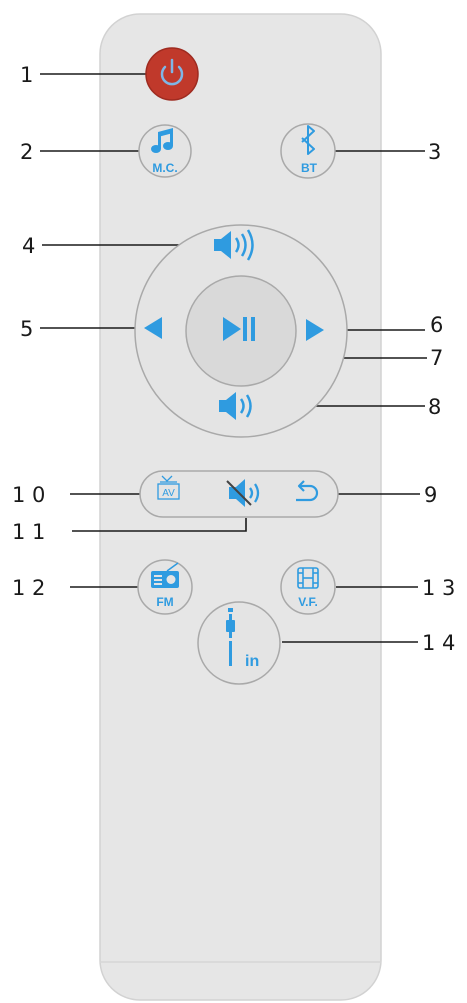  What do you see at coordinates (26, 329) in the screenshot?
I see `callout-5: 5` at bounding box center [26, 329].